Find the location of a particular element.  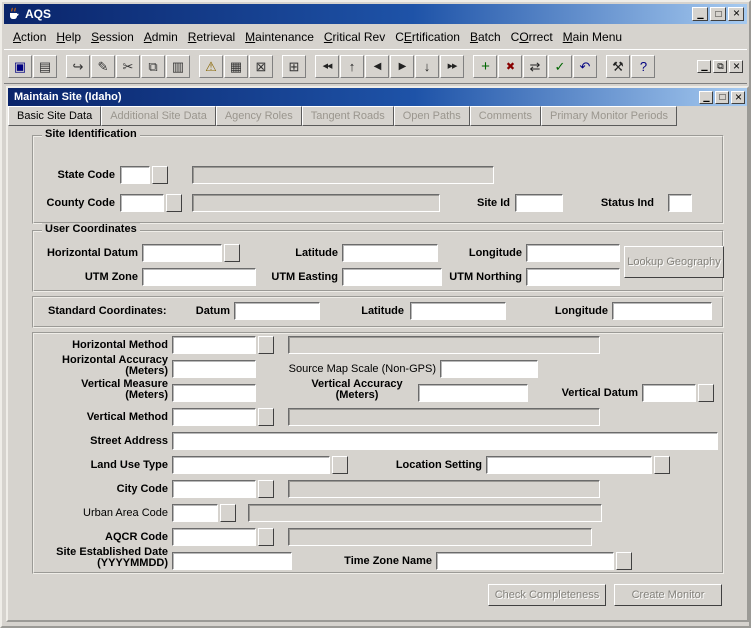

exit-button: ↪ is located at coordinates (78, 66).